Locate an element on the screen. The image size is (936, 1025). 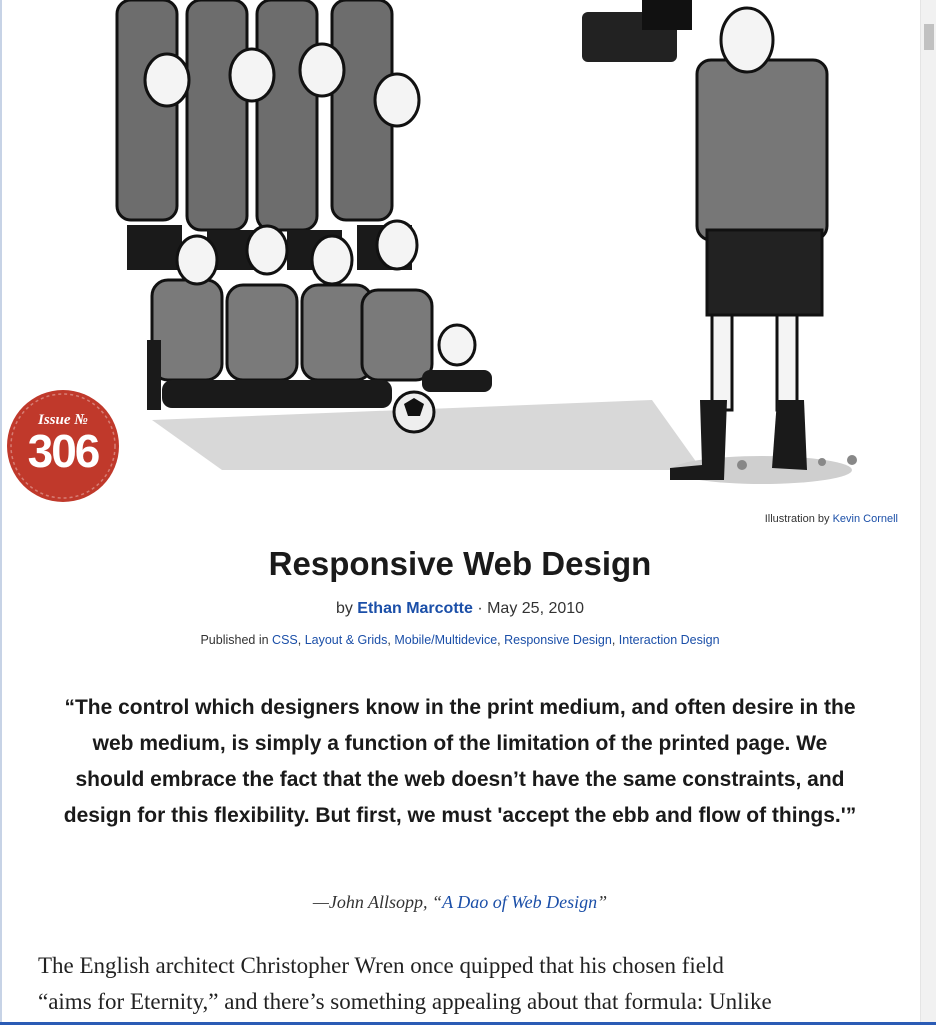
attribution-prefix: —John Allsopp, “ is located at coordinates (377, 902).